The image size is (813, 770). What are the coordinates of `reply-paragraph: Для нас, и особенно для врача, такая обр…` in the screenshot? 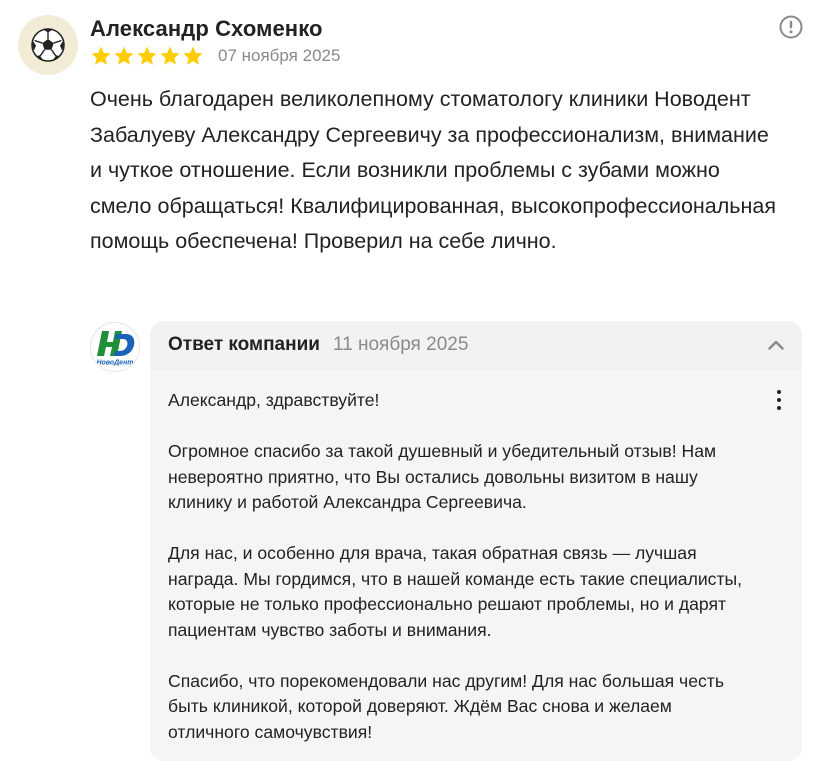 It's located at (455, 591).